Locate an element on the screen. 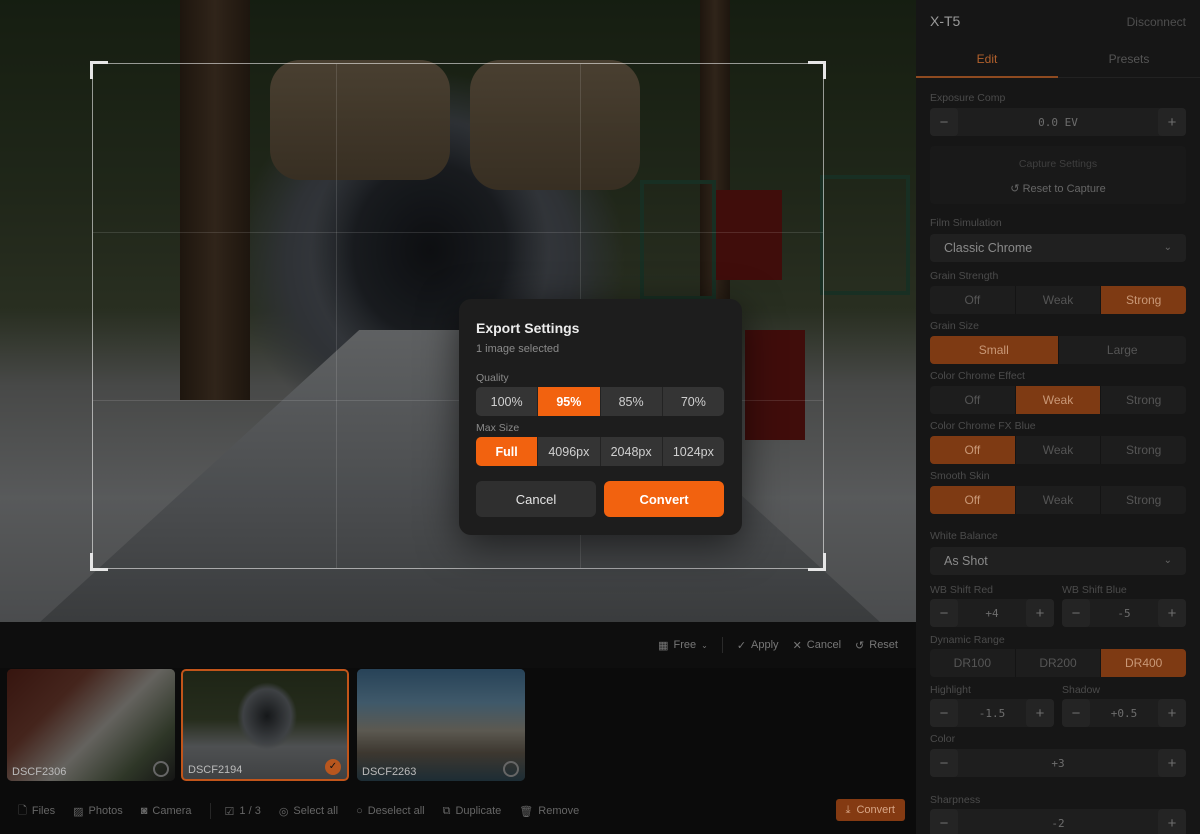 Image resolution: width=1200 pixels, height=834 pixels. size-option: Full is located at coordinates (507, 451).